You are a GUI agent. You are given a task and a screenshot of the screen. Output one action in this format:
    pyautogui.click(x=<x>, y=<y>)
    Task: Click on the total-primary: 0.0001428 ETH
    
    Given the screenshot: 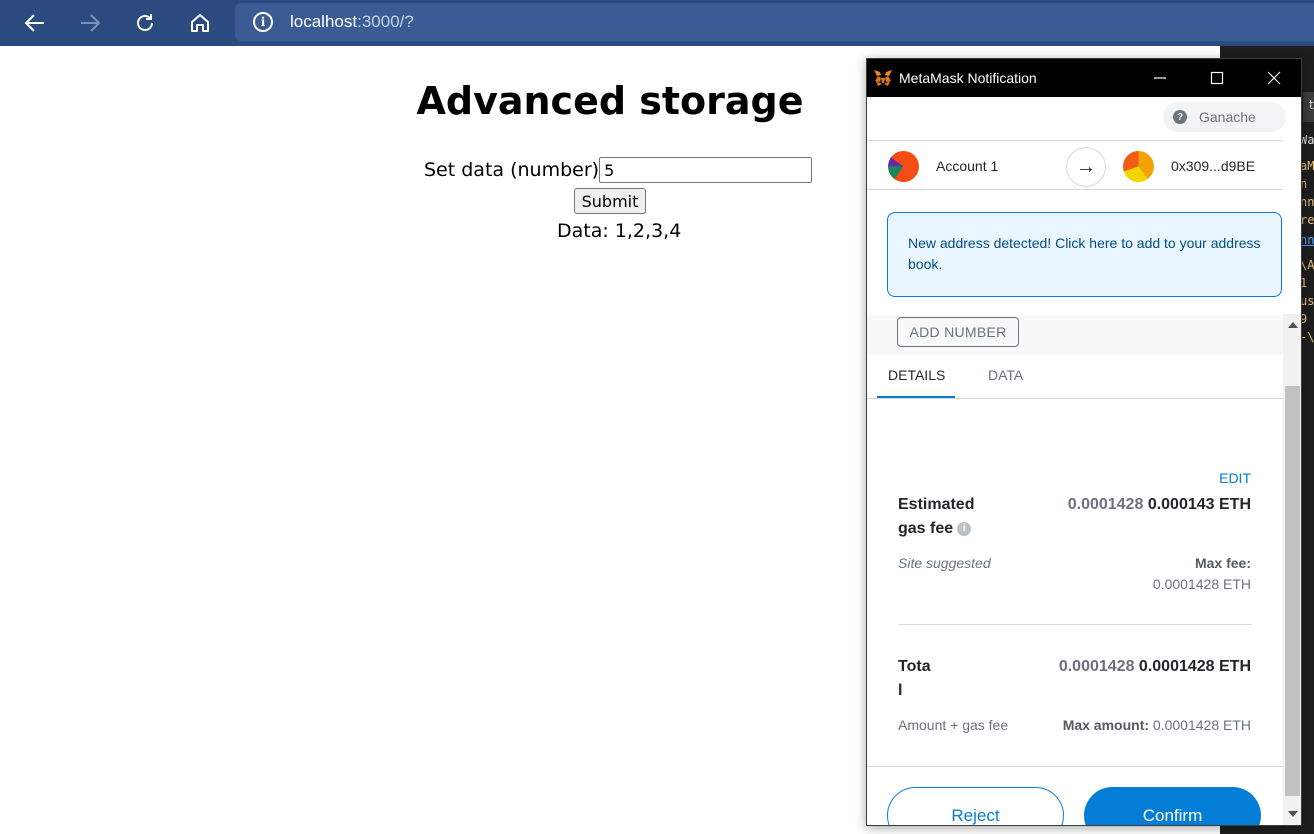 What is the action you would take?
    pyautogui.click(x=1194, y=666)
    